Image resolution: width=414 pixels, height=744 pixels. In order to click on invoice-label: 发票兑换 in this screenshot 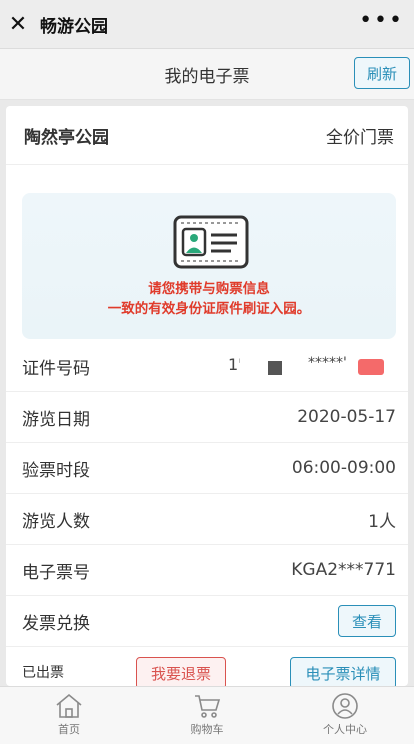, I will do `click(56, 623)`.